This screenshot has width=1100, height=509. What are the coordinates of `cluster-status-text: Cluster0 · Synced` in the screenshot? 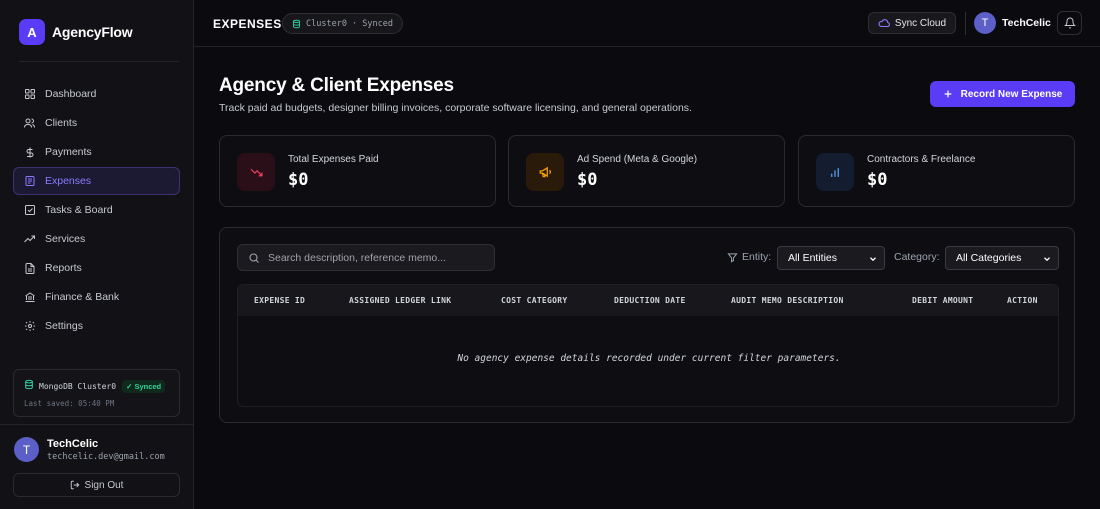 It's located at (349, 23).